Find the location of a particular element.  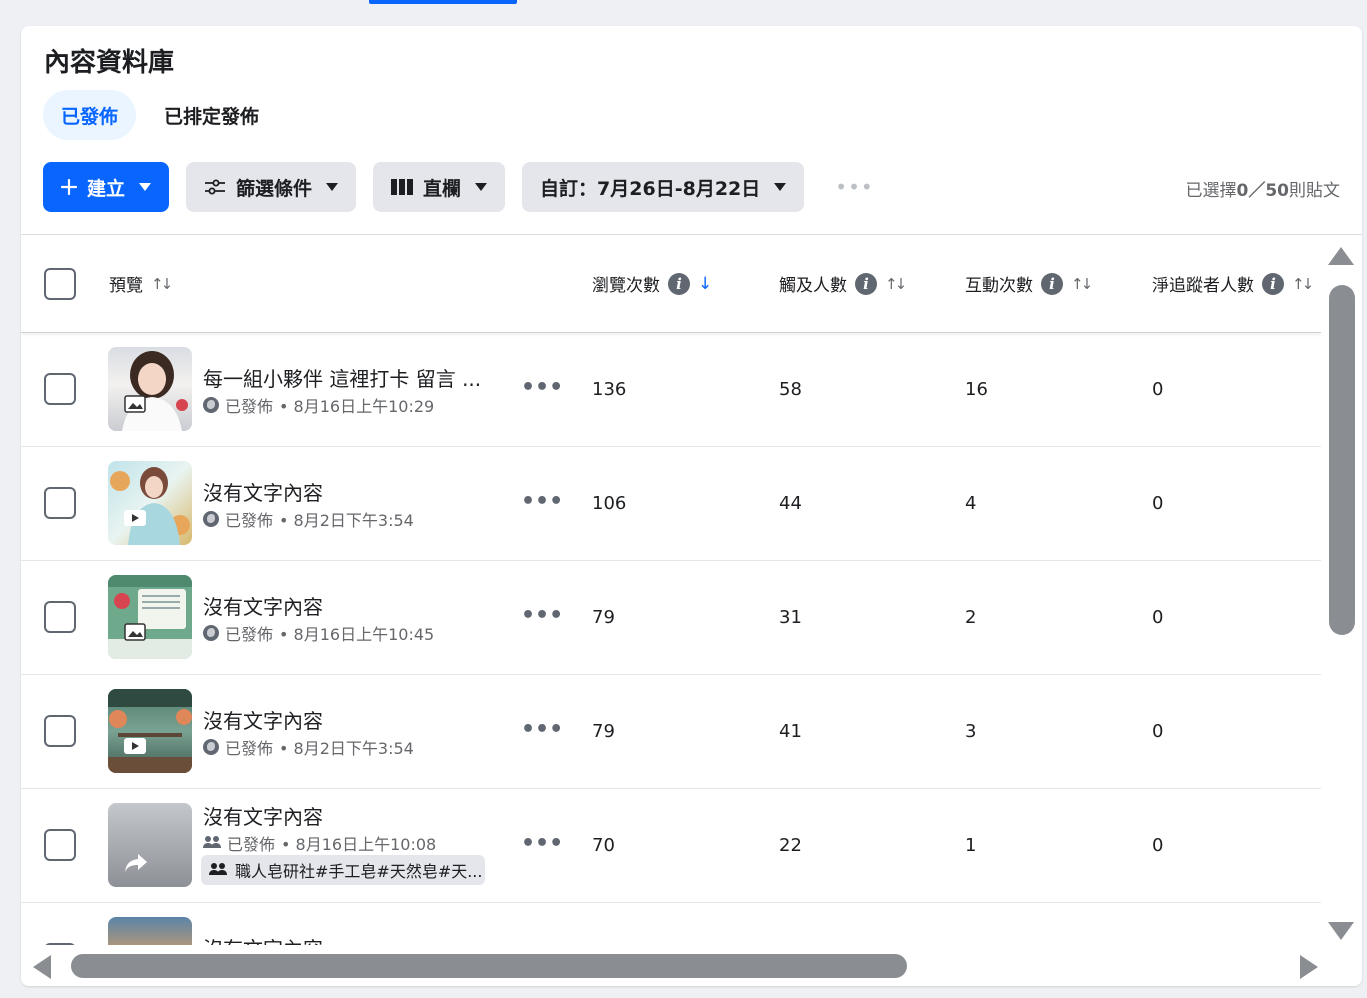

table-row: 沒有文字內容 已發佈 • 8月16日上午10:45 ••• 79 31 2 0 is located at coordinates (671, 618).